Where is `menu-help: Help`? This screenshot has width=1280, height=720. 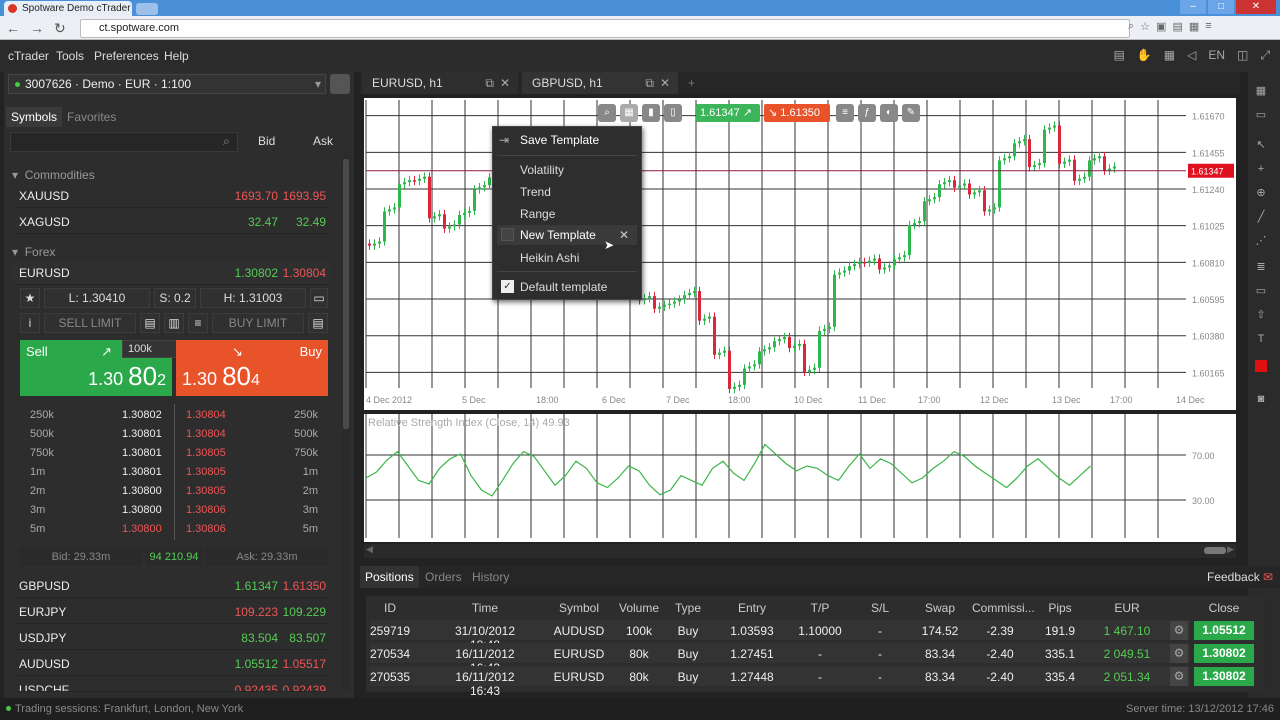 menu-help: Help is located at coordinates (176, 56).